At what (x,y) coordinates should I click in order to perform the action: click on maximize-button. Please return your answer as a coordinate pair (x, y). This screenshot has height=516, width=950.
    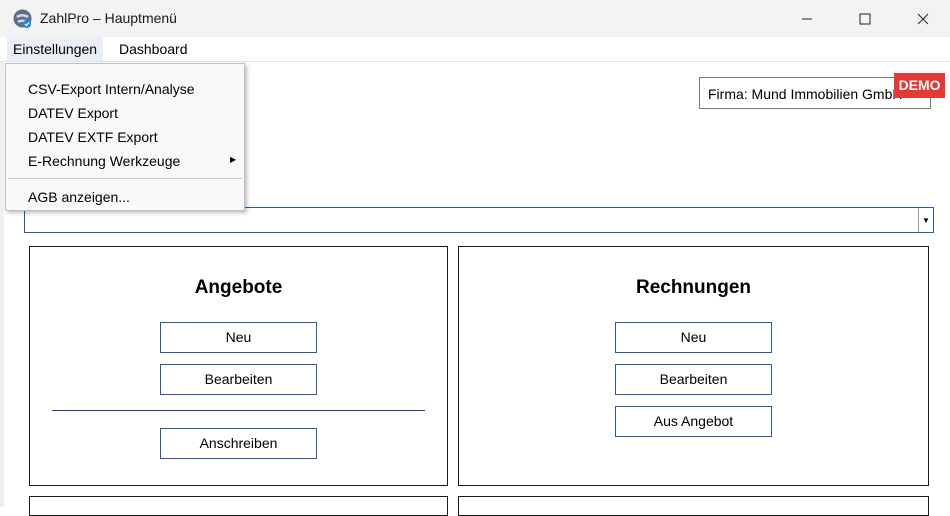
    Looking at the image, I should click on (865, 18).